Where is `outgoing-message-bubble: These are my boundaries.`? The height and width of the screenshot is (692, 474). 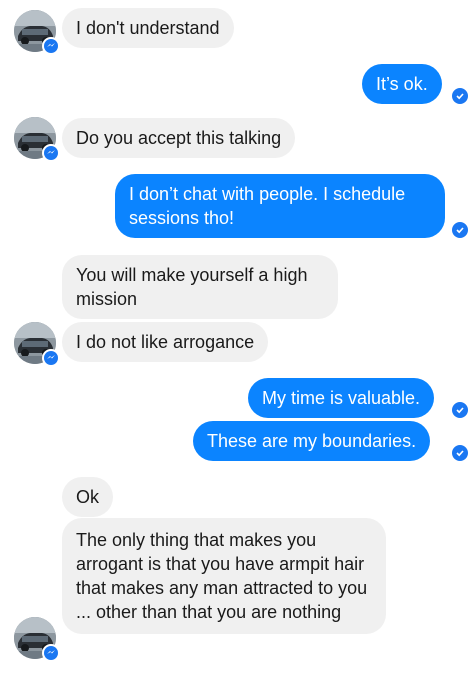
outgoing-message-bubble: These are my boundaries. is located at coordinates (312, 441).